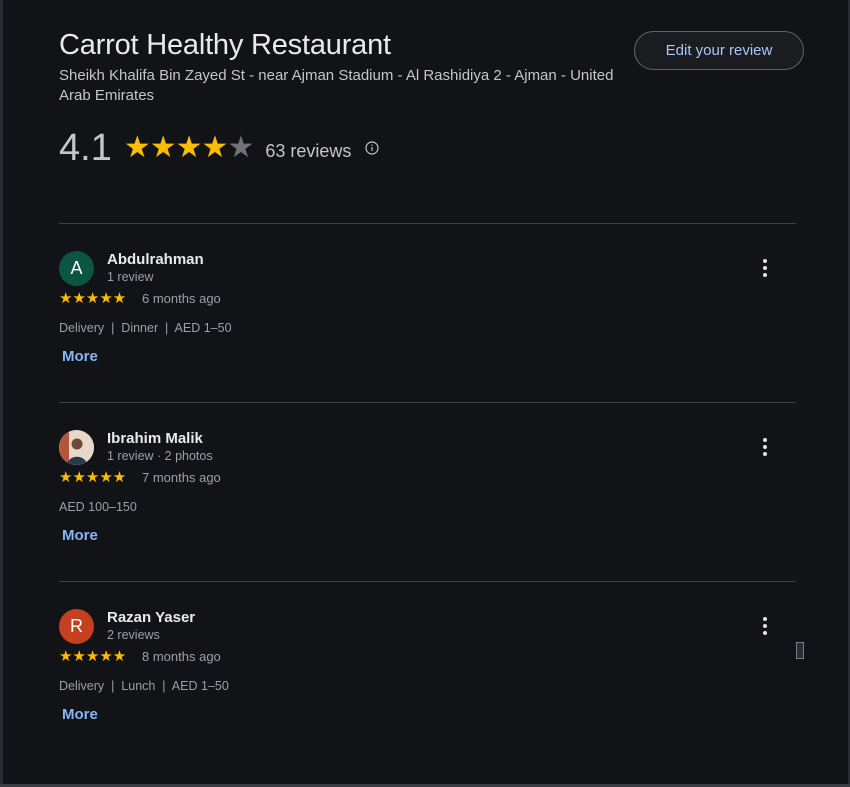 The image size is (850, 787). I want to click on avatar: R, so click(76, 626).